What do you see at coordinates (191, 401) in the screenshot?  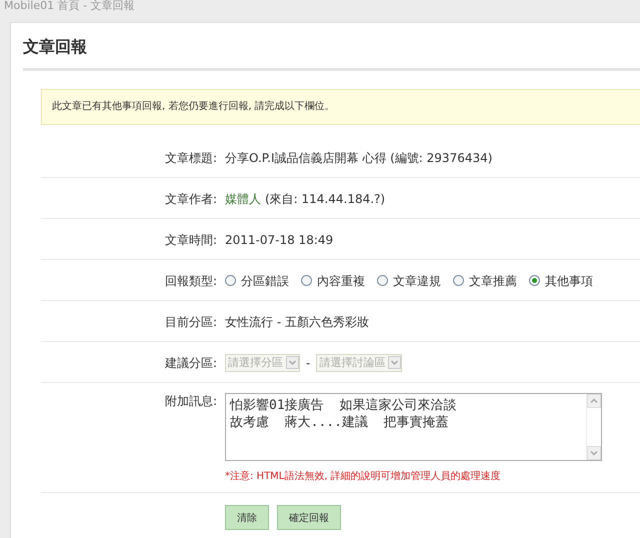 I see `field-label: 附加訊息:` at bounding box center [191, 401].